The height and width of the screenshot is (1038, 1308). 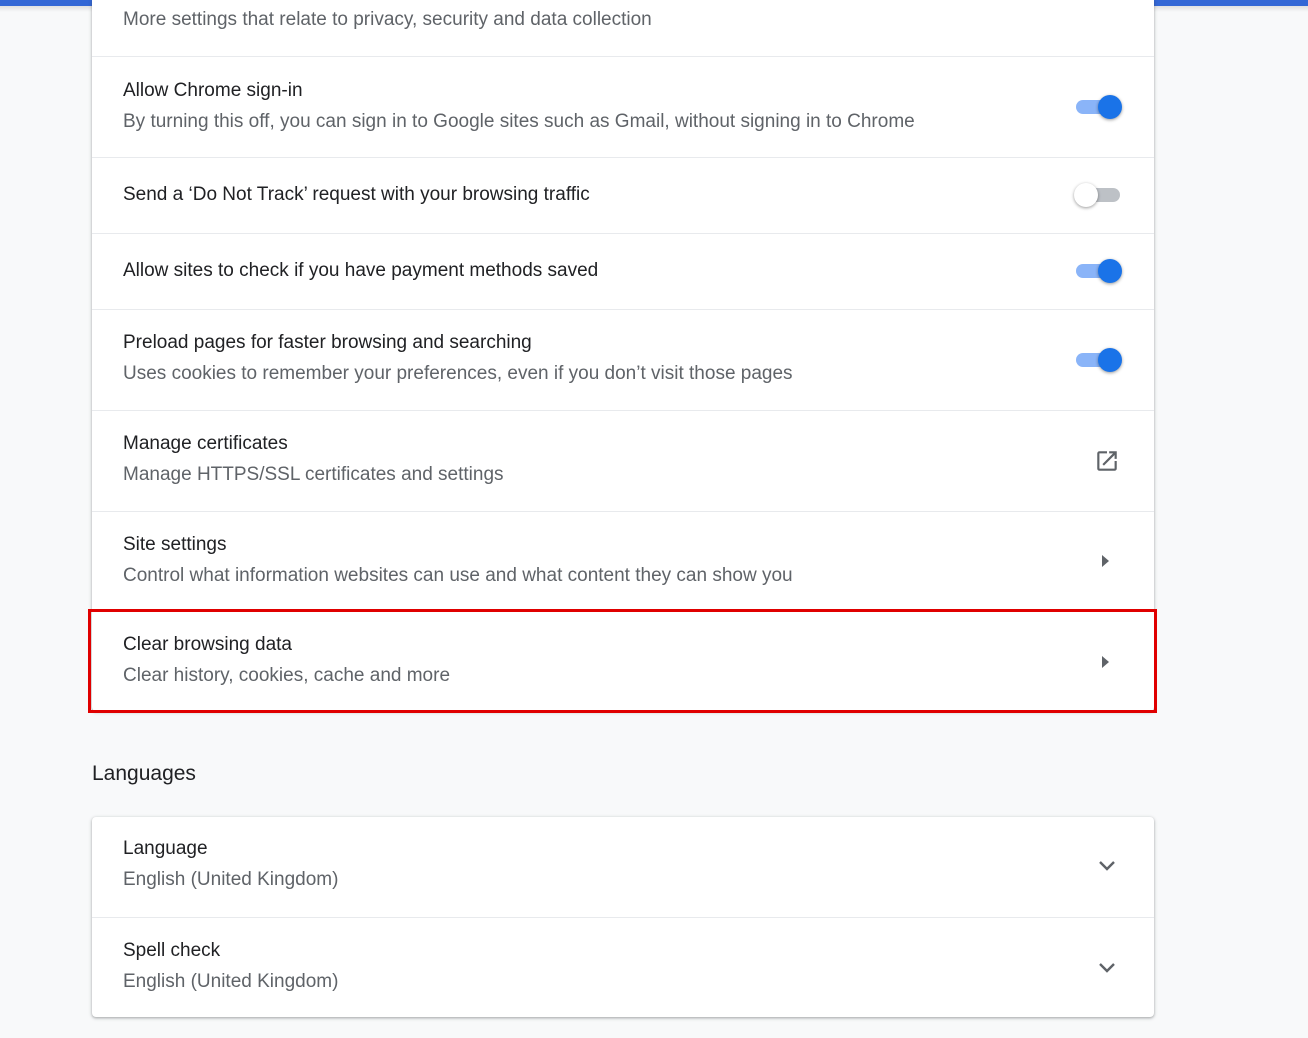 I want to click on allow-chrome-signin-toggle, so click(x=1099, y=107).